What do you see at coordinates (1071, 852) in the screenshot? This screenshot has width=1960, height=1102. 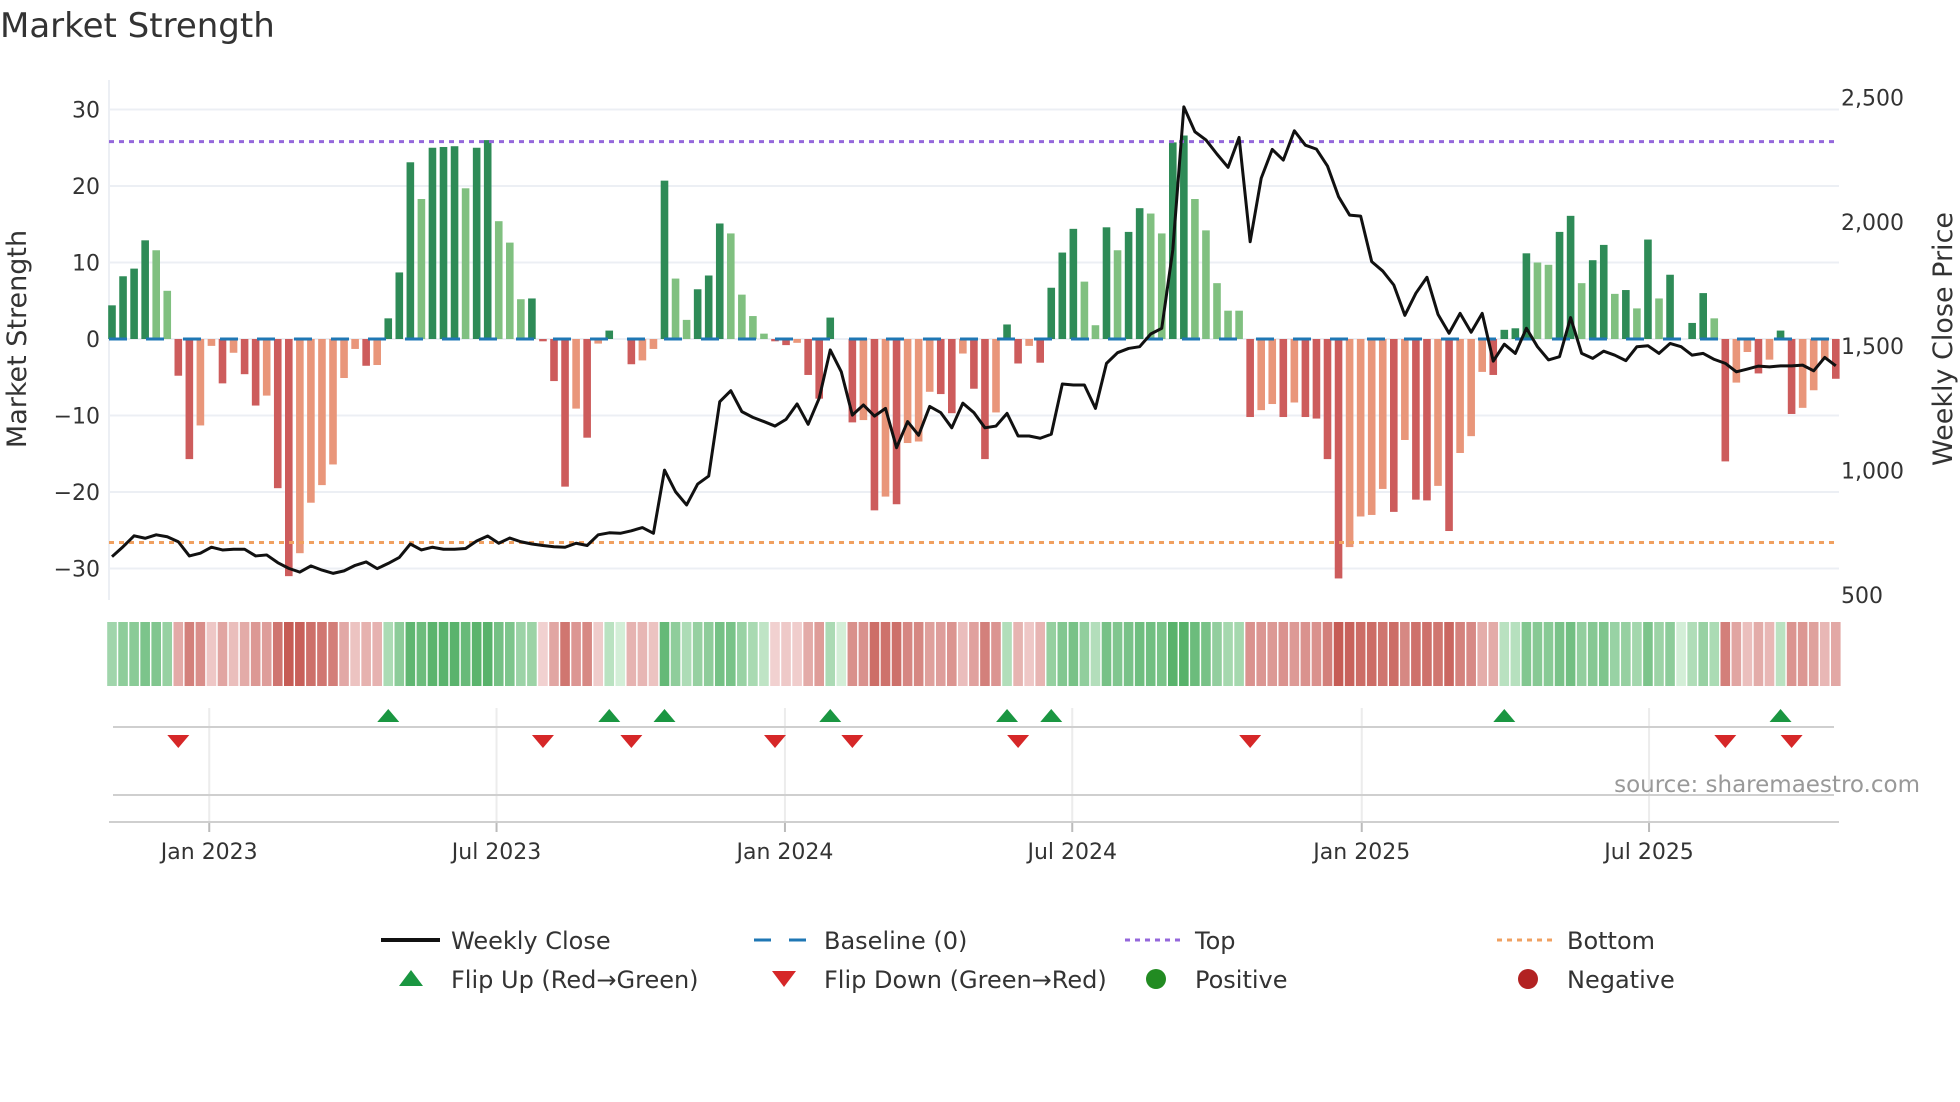 I see `x-tick-label: Jul 2024` at bounding box center [1071, 852].